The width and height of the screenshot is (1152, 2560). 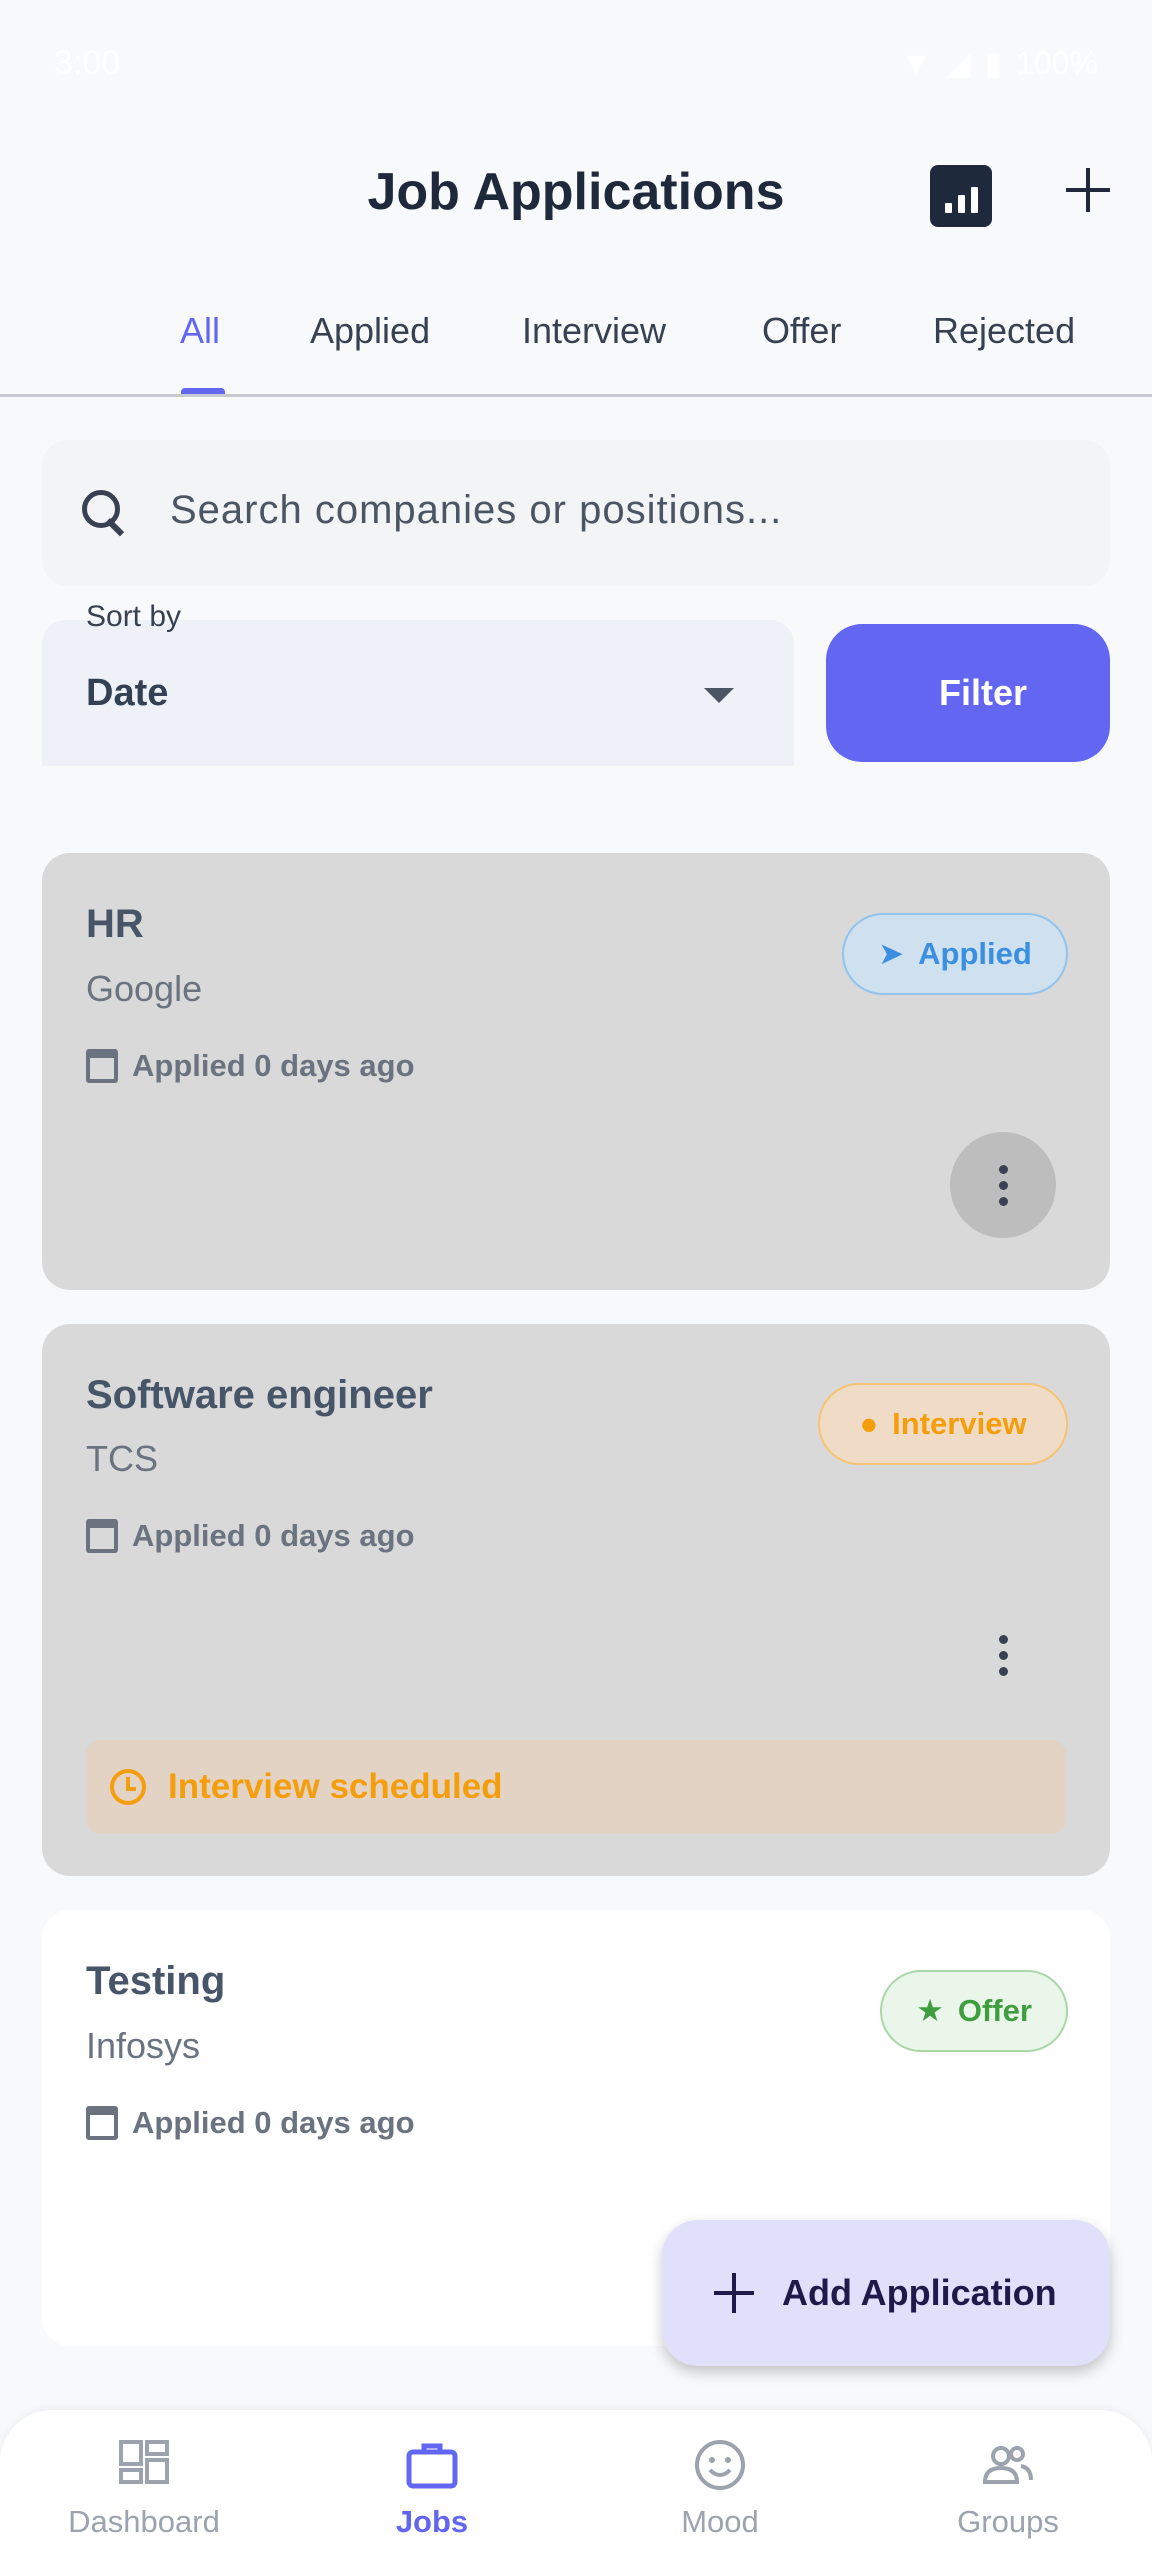 I want to click on status-text: Offer, so click(x=994, y=2010).